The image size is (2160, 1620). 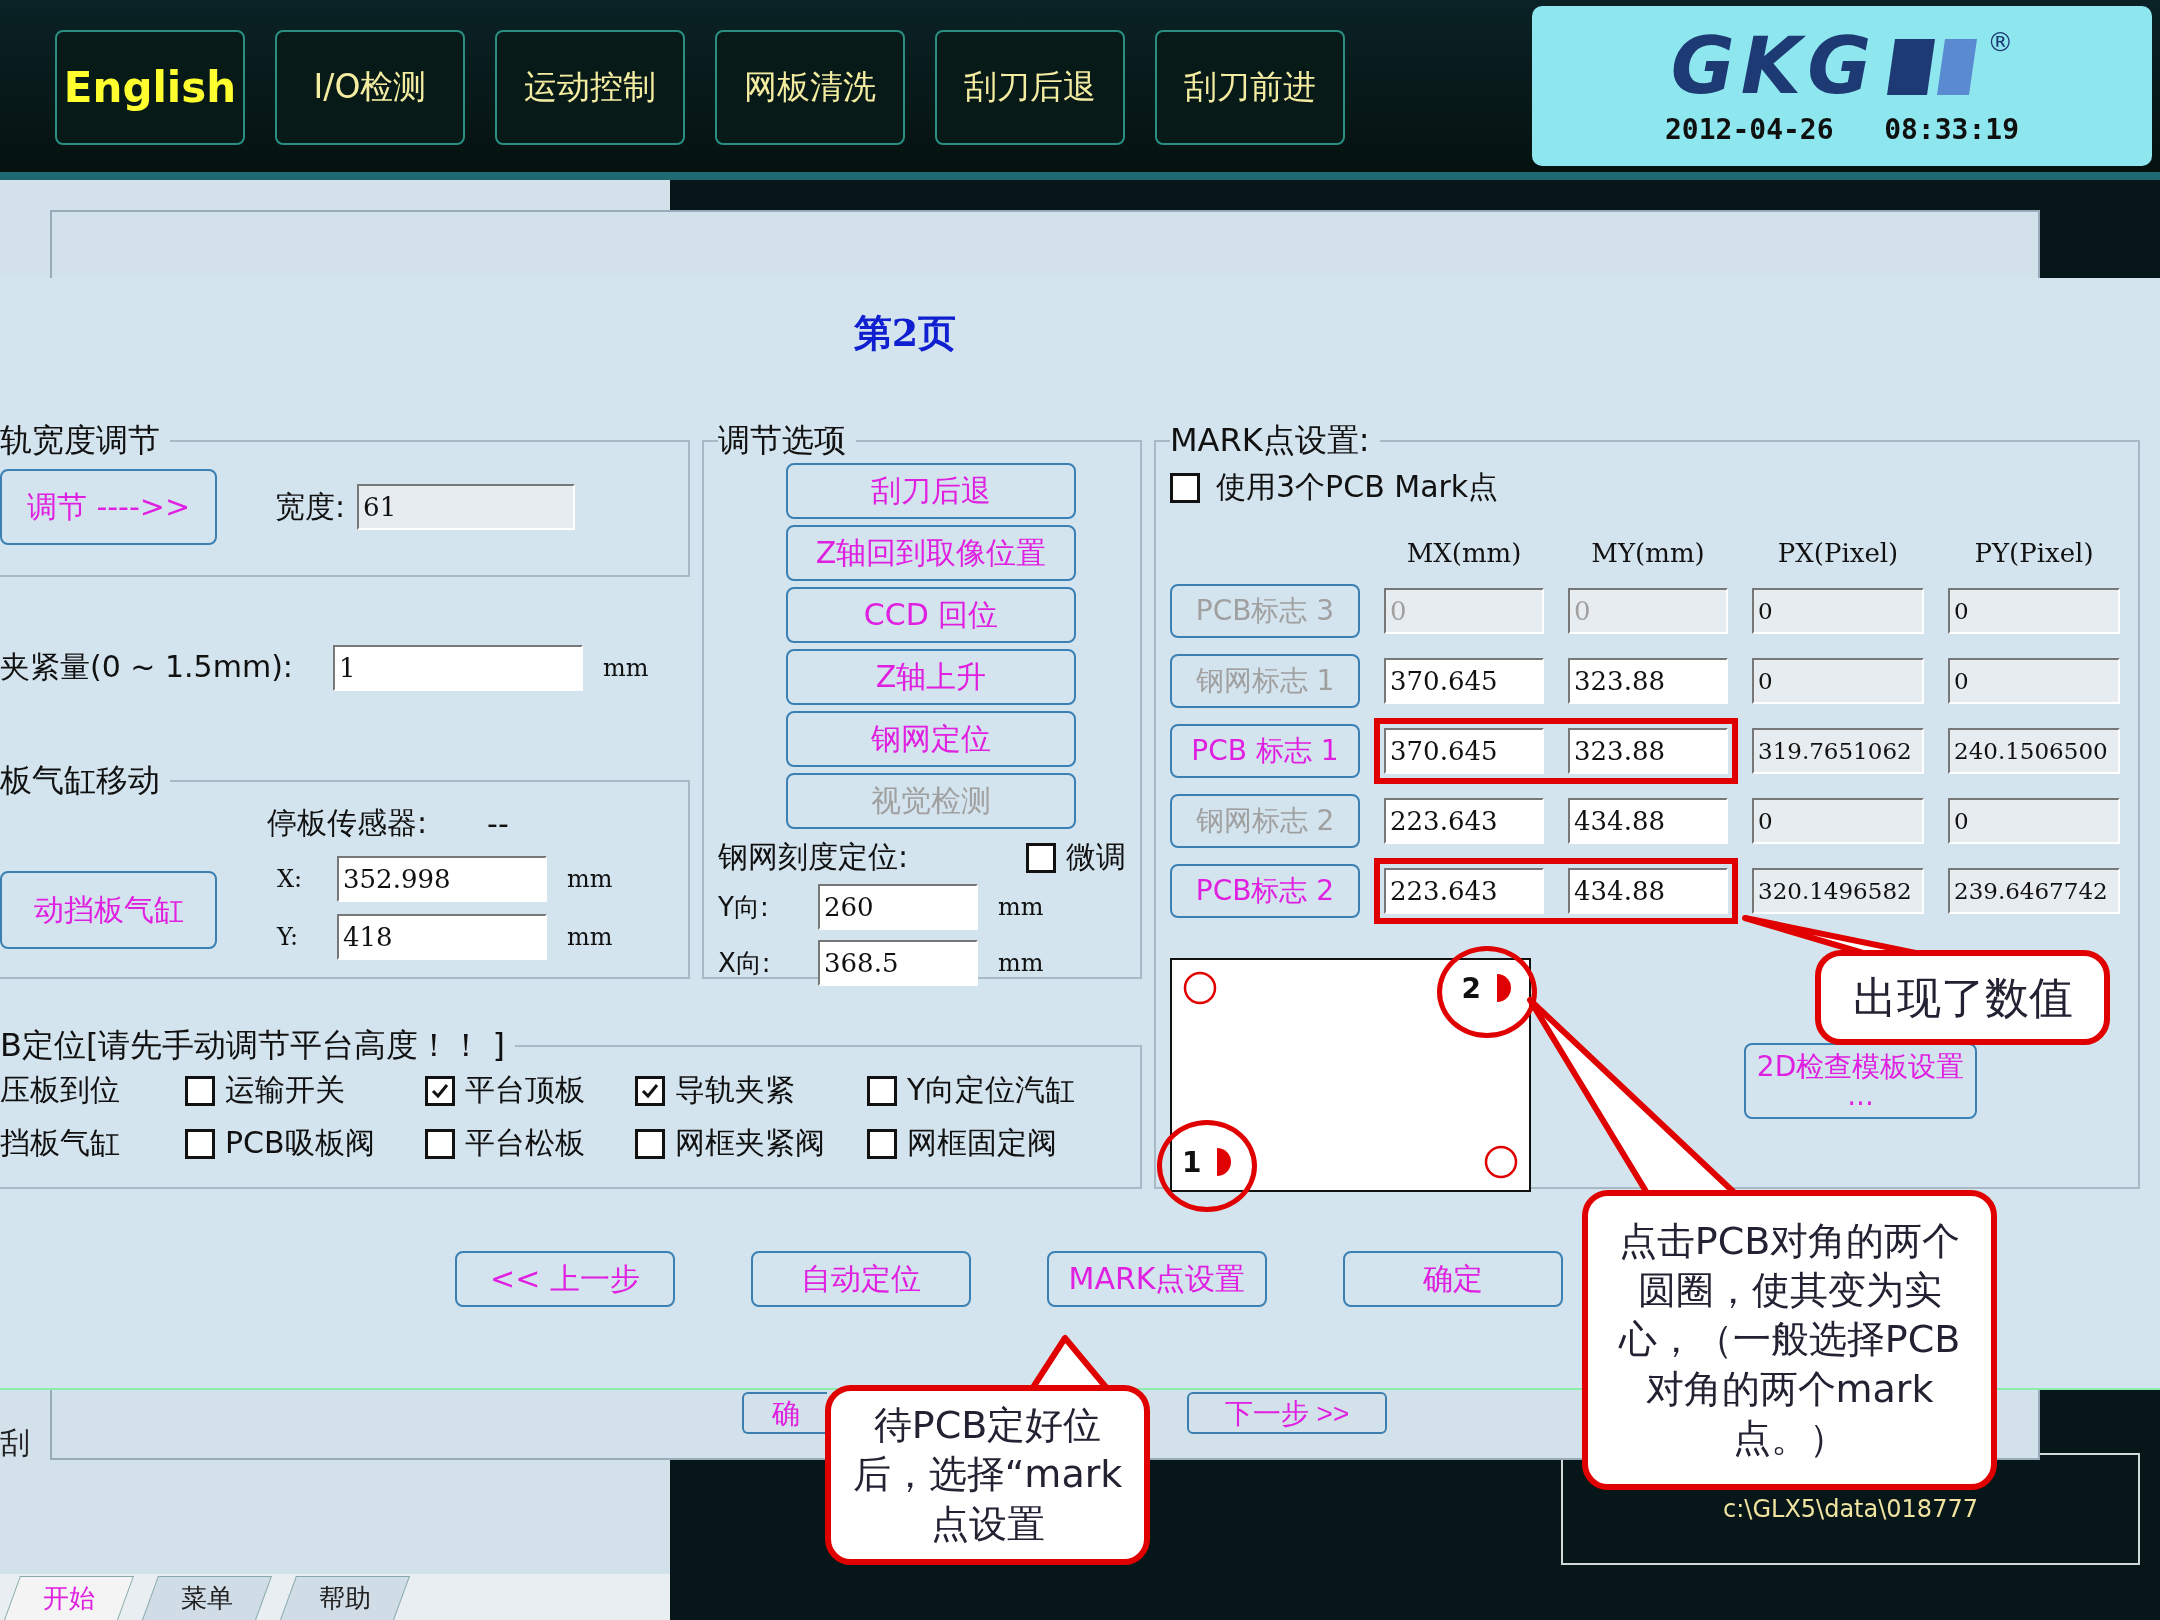 I want to click on input-field: 240.1506500, so click(x=2034, y=751).